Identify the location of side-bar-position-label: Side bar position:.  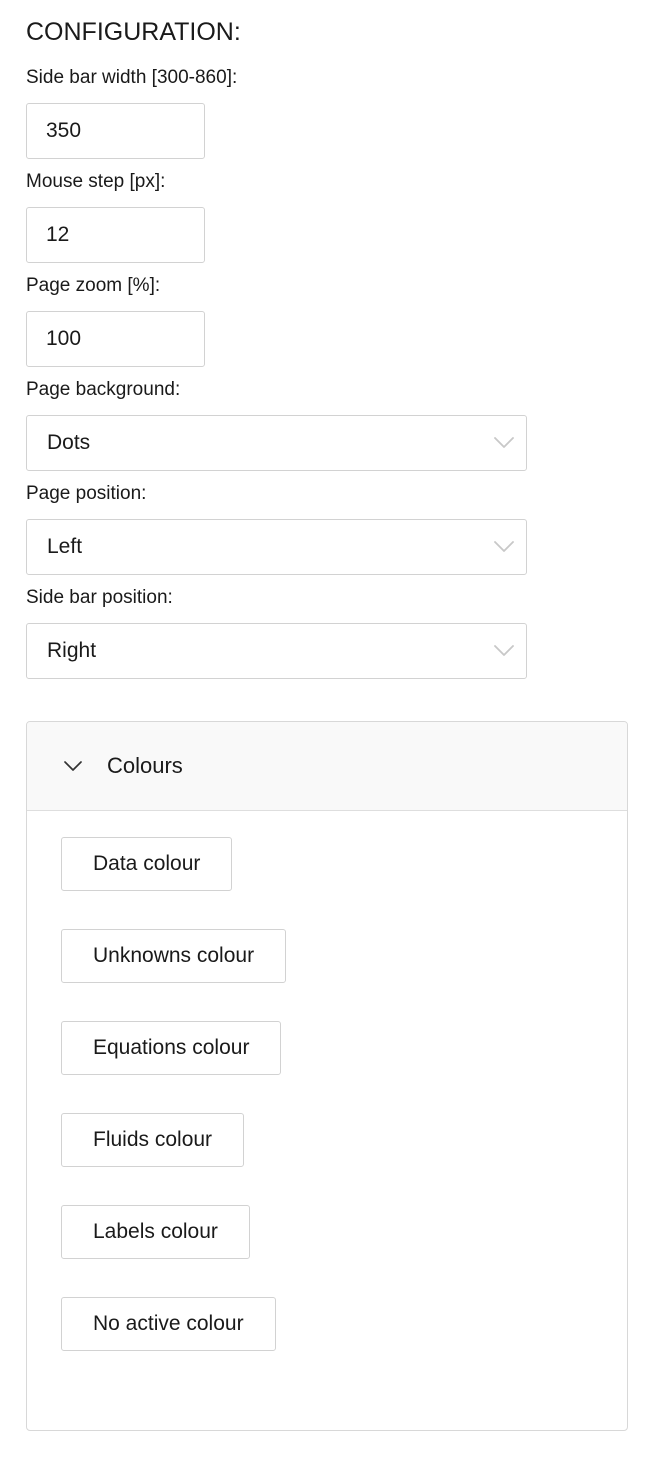
(99, 597).